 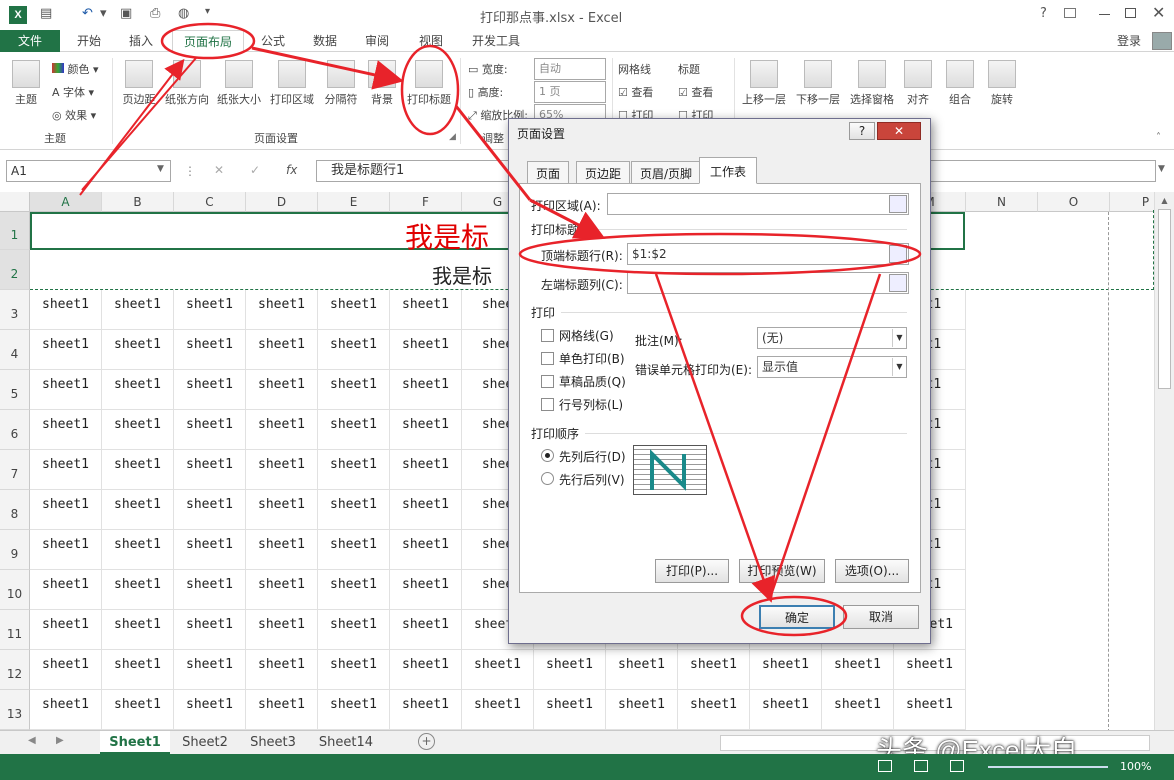 I want to click on quick-print-icon: ⎙, so click(x=155, y=13).